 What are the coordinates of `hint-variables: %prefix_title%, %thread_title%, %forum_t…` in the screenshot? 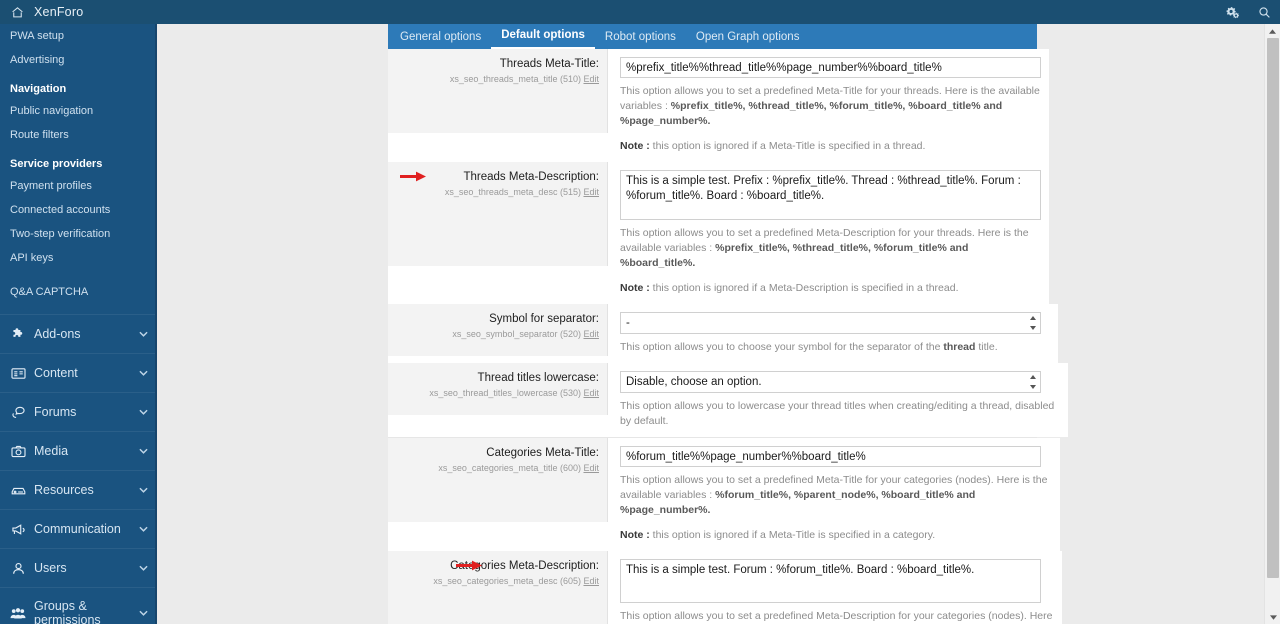 It's located at (811, 113).